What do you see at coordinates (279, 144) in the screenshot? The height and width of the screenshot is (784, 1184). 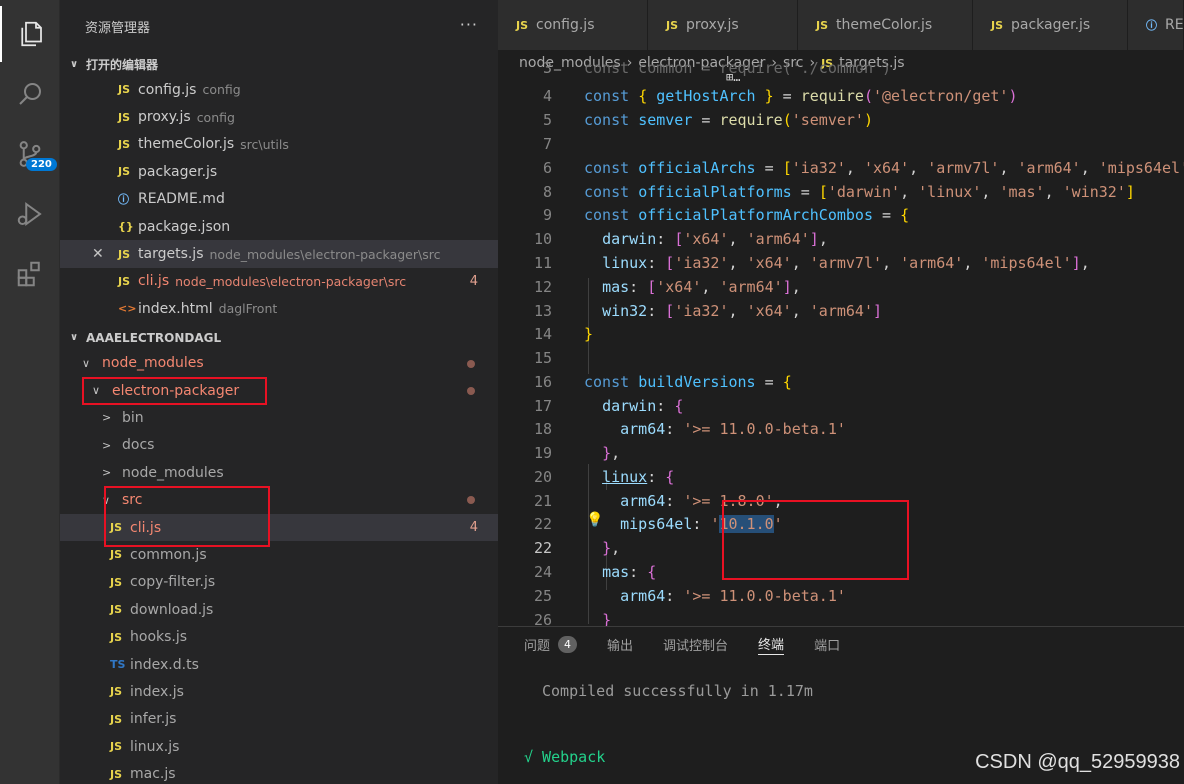 I see `open-editor-item: JS themeColor.js src\utils` at bounding box center [279, 144].